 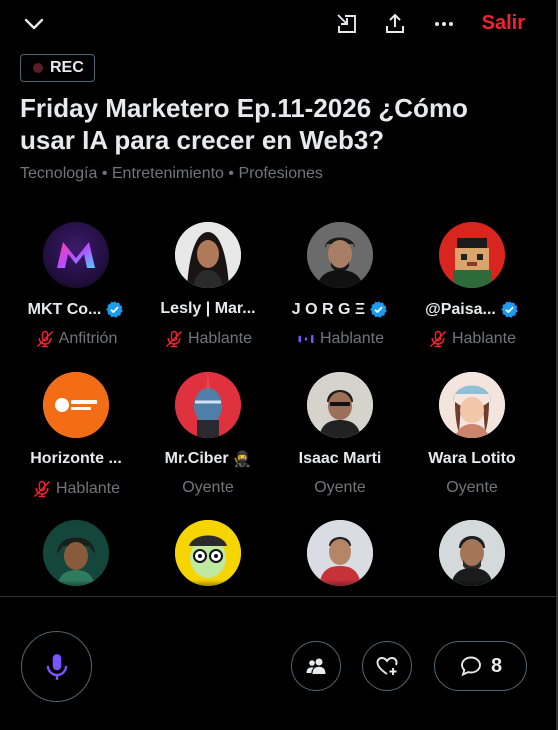 I want to click on participant-card: MKT Co... Anfitrión, so click(x=76, y=297).